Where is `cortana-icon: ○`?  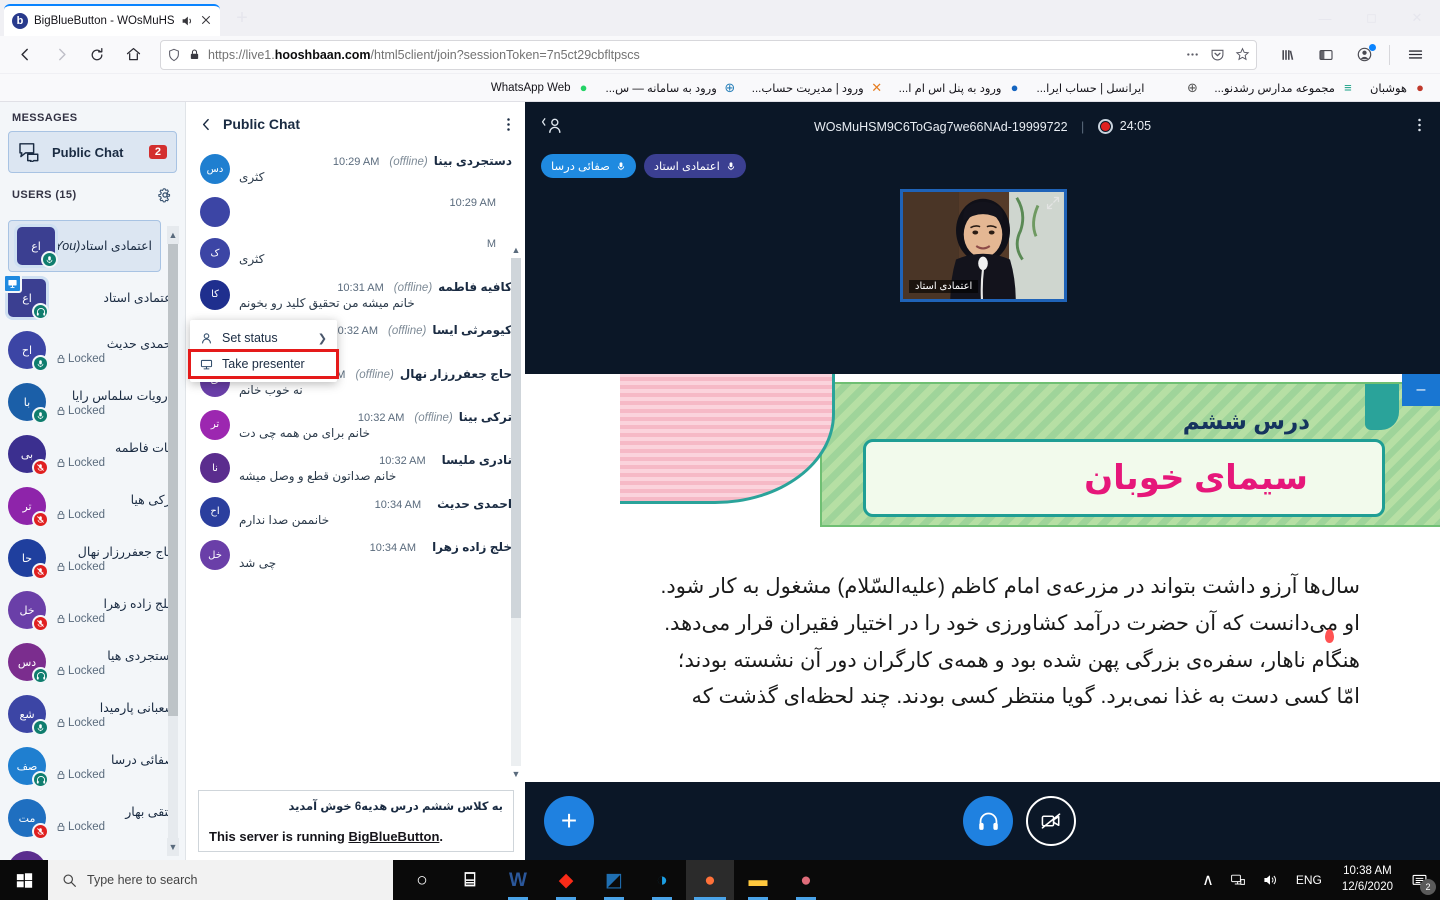 cortana-icon: ○ is located at coordinates (422, 880).